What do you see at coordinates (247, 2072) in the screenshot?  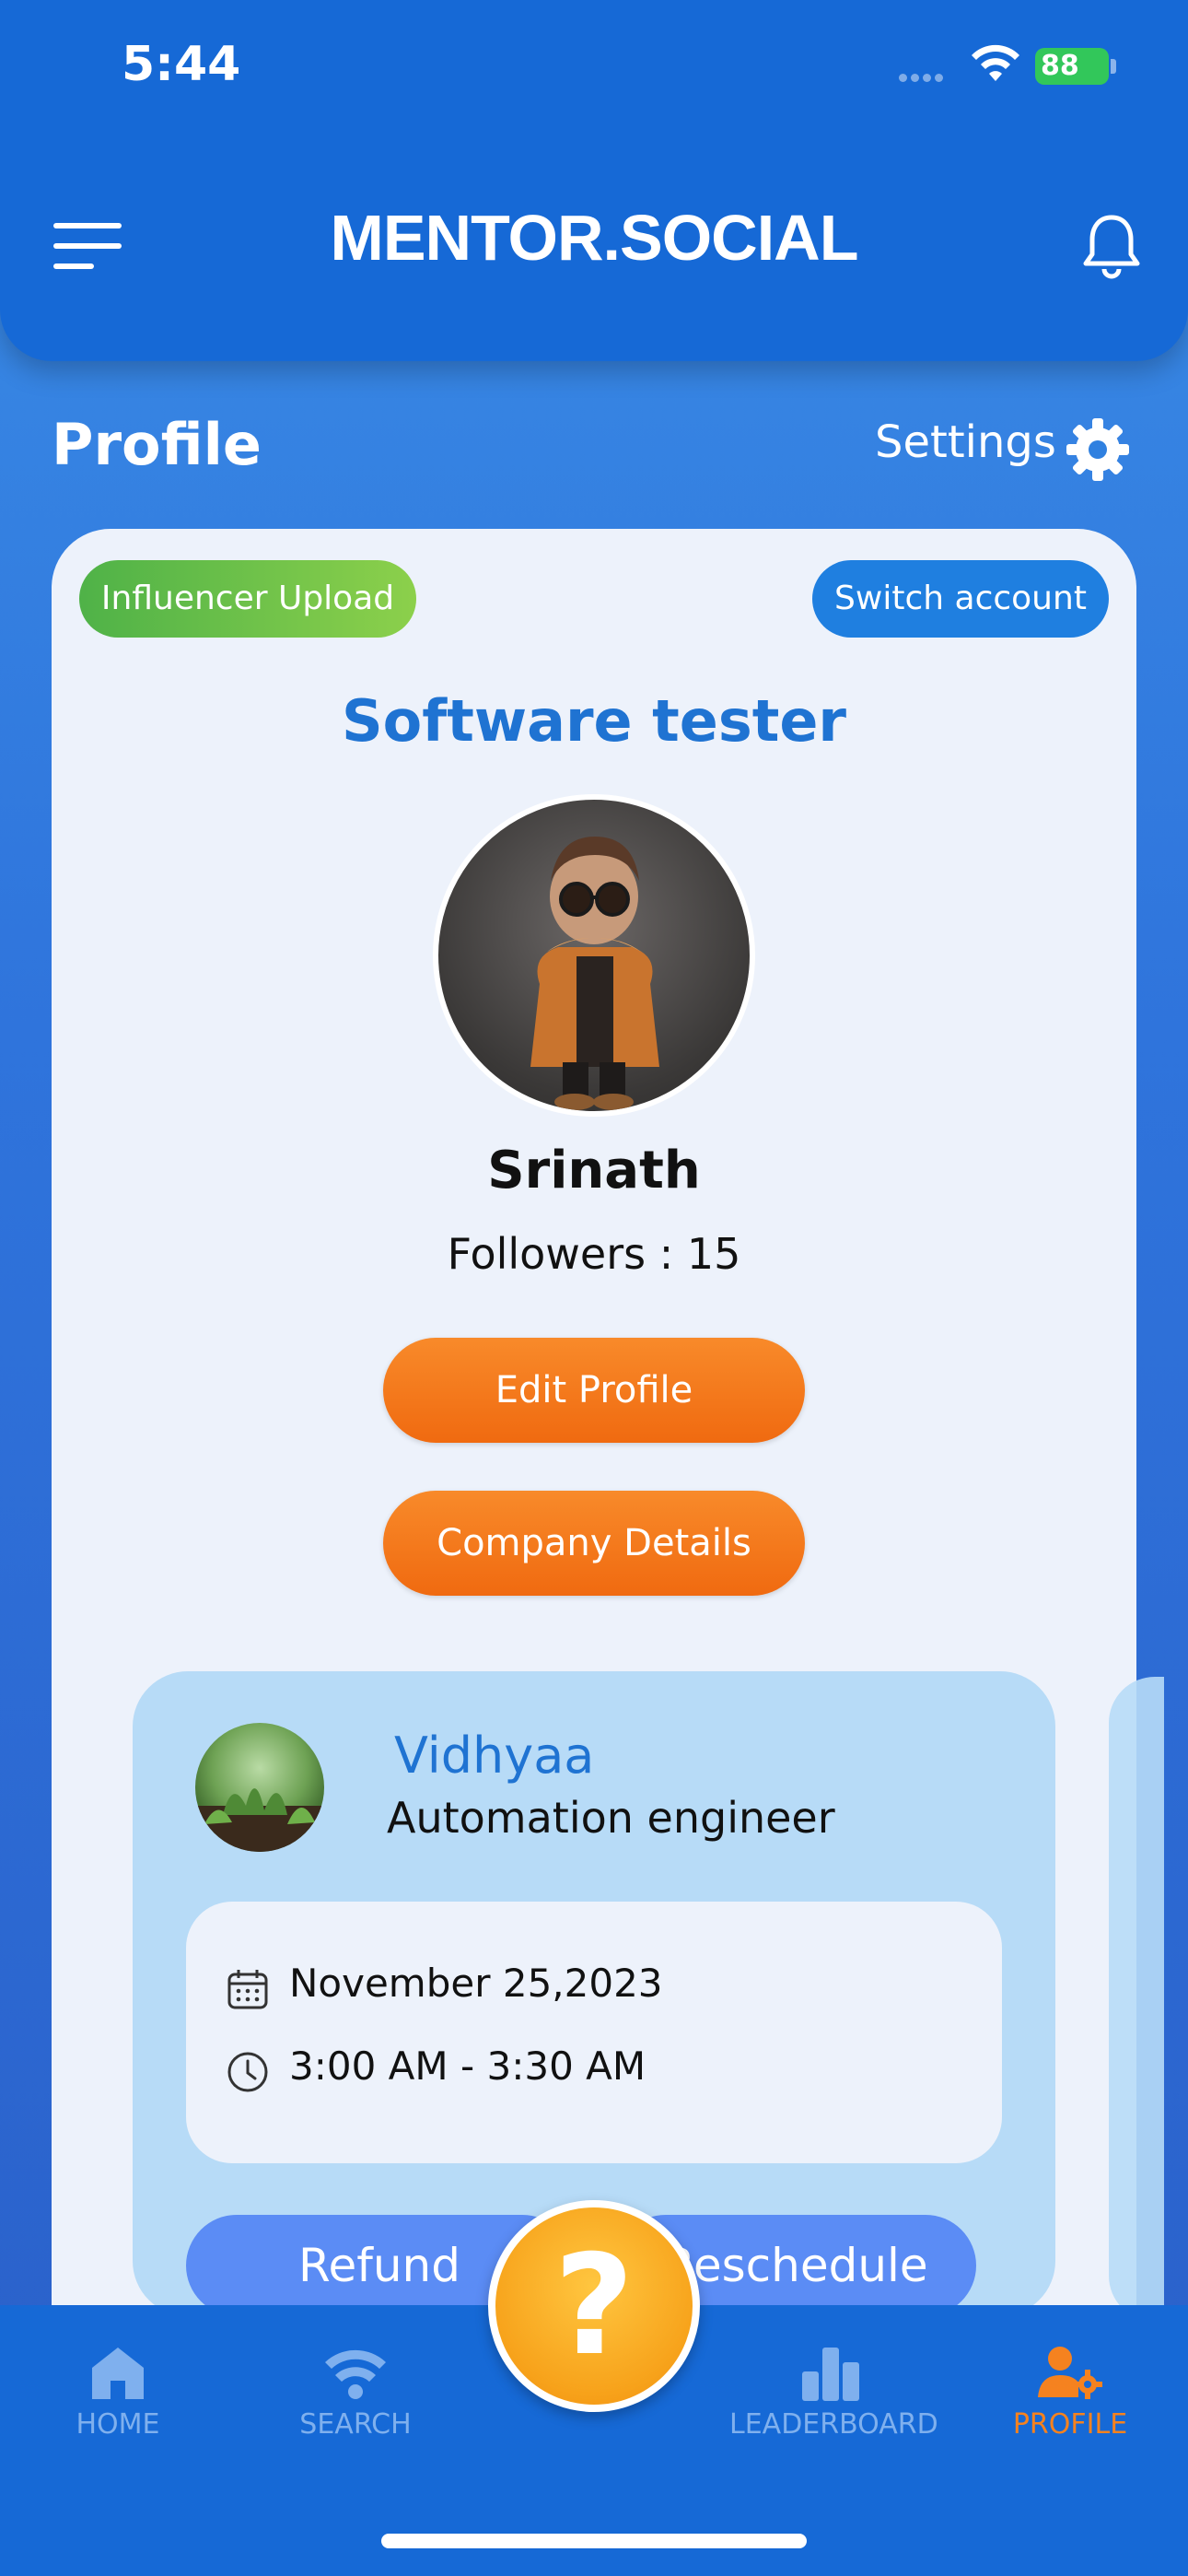 I see `clock-icon` at bounding box center [247, 2072].